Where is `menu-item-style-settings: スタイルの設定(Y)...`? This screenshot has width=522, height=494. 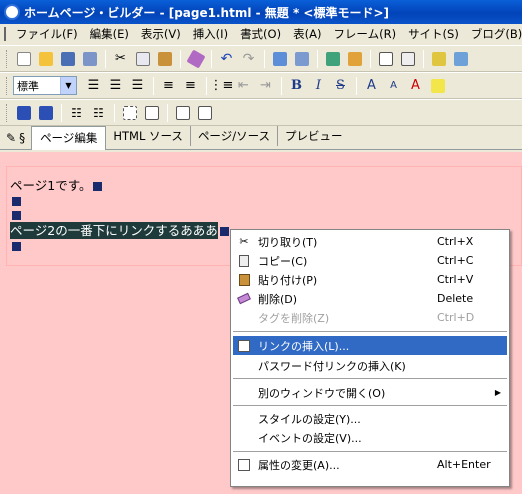 menu-item-style-settings: スタイルの設定(Y)... is located at coordinates (370, 418).